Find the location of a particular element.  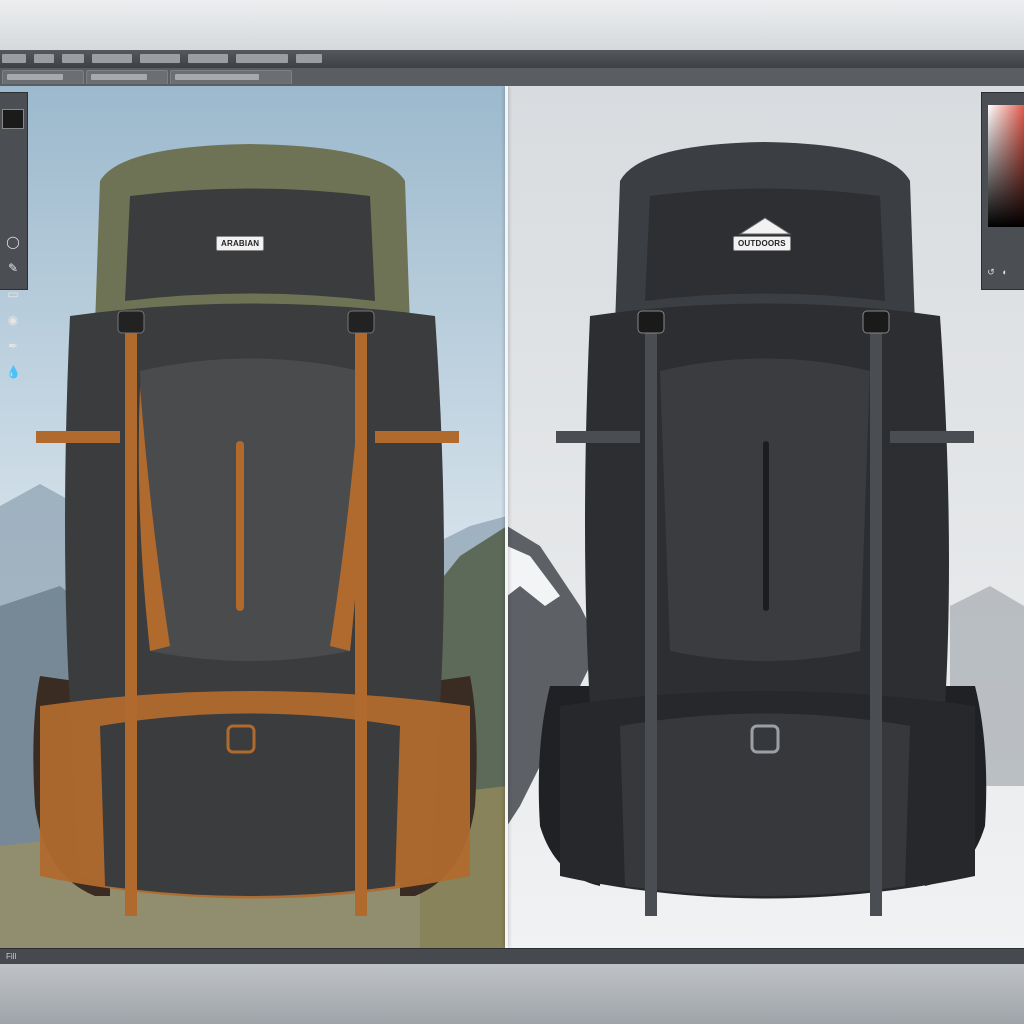

color-picker-panel: ↺ ◐ is located at coordinates (1002, 191).